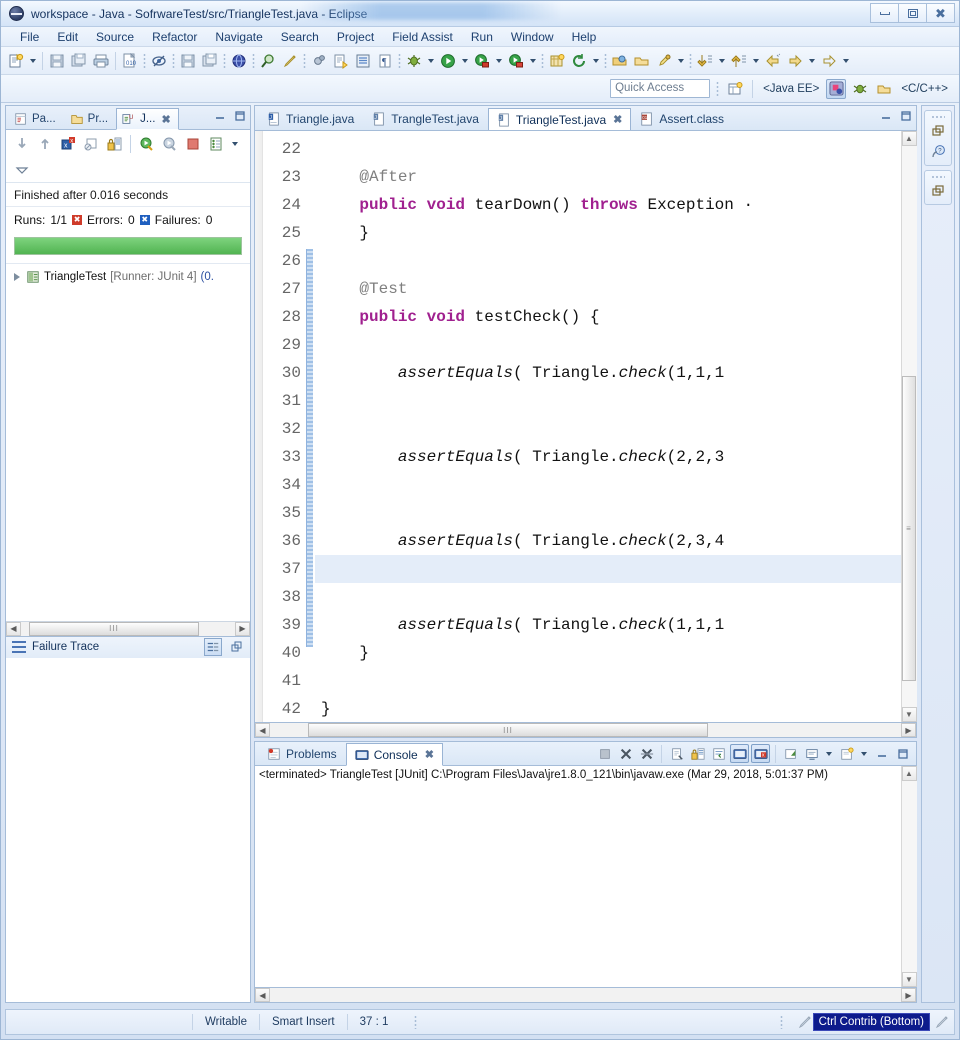 The width and height of the screenshot is (960, 1040). I want to click on scroll-up-icon: ▲, so click(909, 138).